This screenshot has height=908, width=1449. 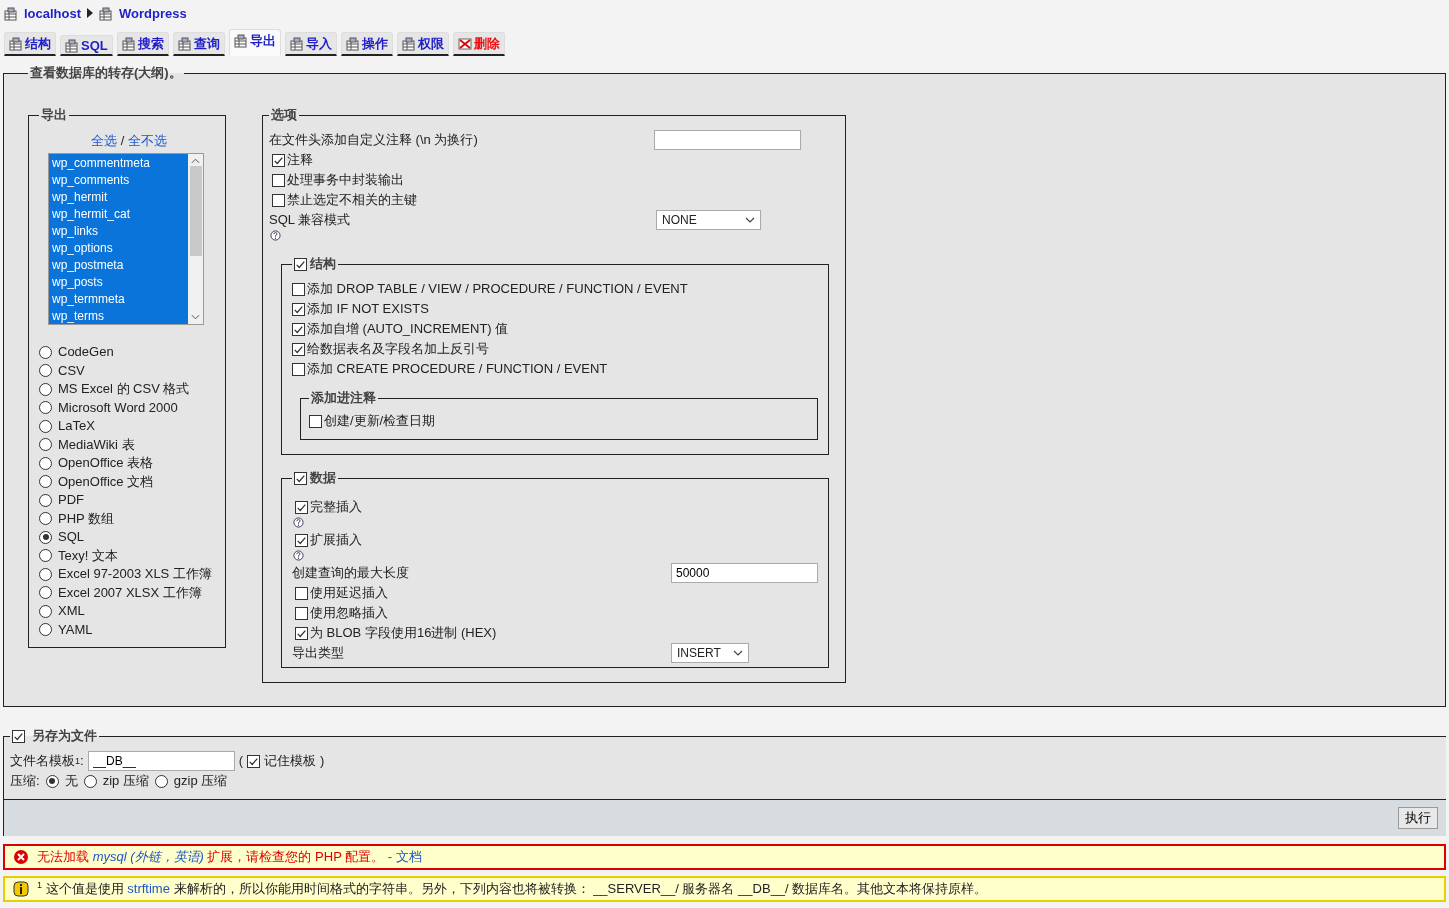 What do you see at coordinates (118, 197) in the screenshot?
I see `table-option: wp_hermit` at bounding box center [118, 197].